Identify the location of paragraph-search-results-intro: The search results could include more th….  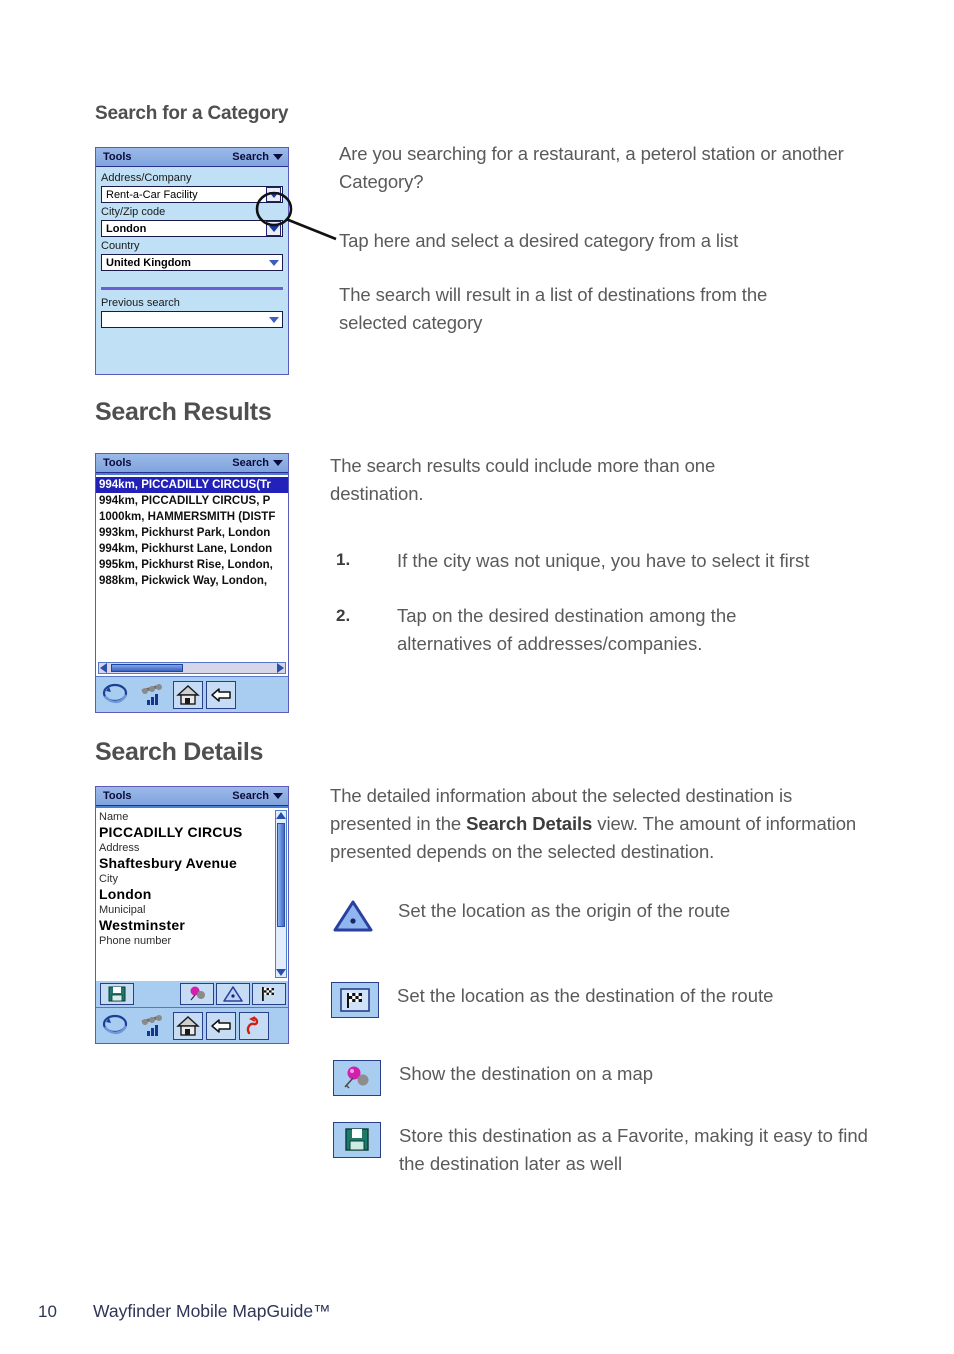
(523, 479).